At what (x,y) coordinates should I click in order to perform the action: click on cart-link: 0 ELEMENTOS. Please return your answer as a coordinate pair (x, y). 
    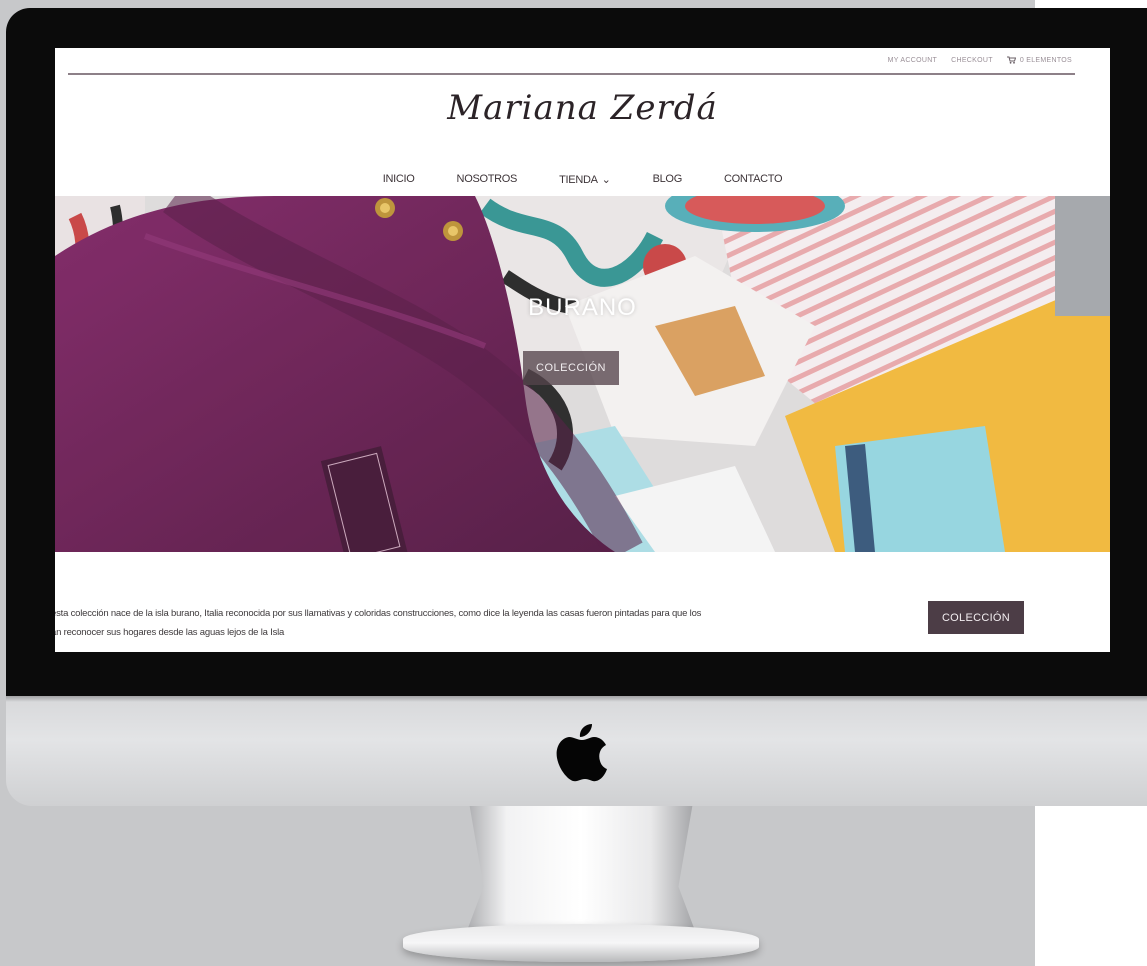
    Looking at the image, I should click on (1039, 60).